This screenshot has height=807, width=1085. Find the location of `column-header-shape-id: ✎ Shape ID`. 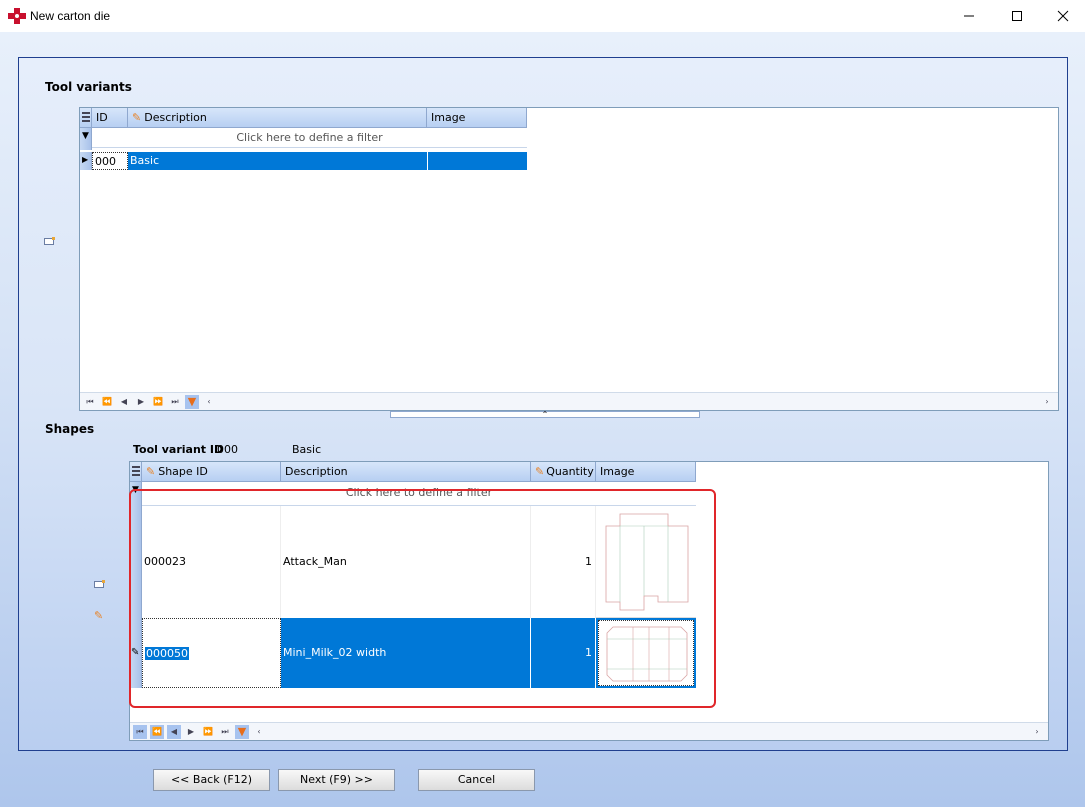

column-header-shape-id: ✎ Shape ID is located at coordinates (211, 472).